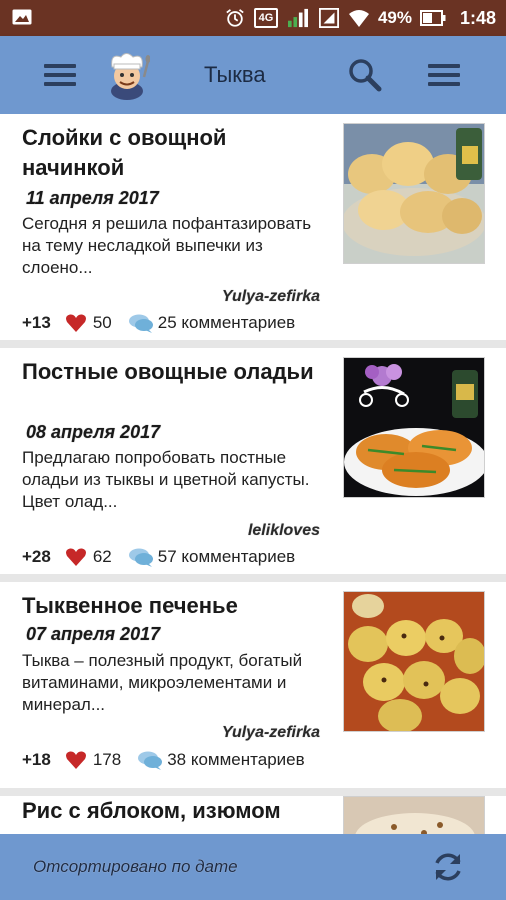  Describe the element at coordinates (328, 18) in the screenshot. I see `signal-2-icon` at that location.